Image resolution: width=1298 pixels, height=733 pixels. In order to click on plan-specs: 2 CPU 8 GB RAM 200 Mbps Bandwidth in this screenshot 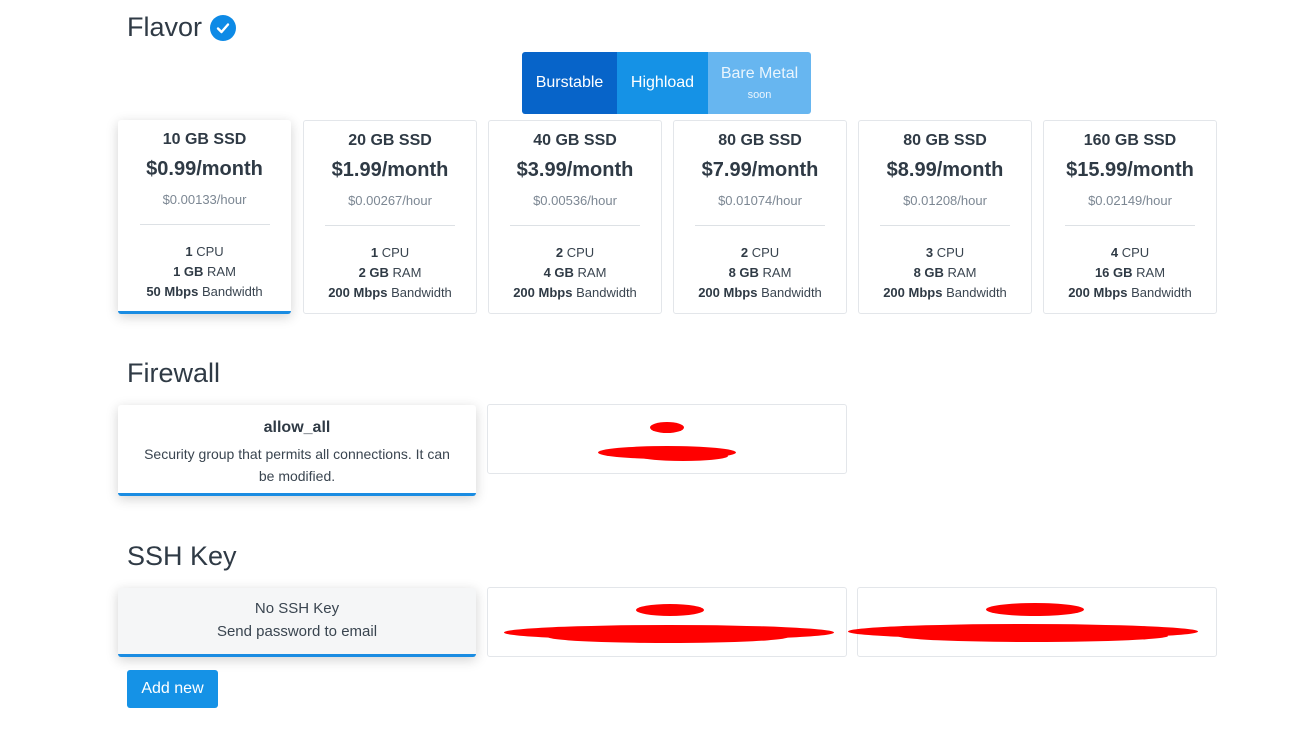, I will do `click(760, 273)`.